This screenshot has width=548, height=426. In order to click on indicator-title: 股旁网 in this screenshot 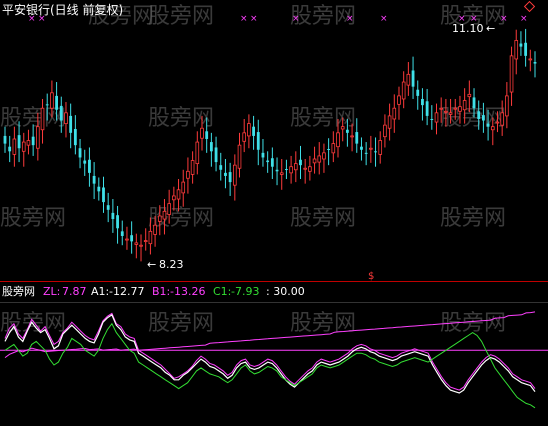, I will do `click(18, 291)`.